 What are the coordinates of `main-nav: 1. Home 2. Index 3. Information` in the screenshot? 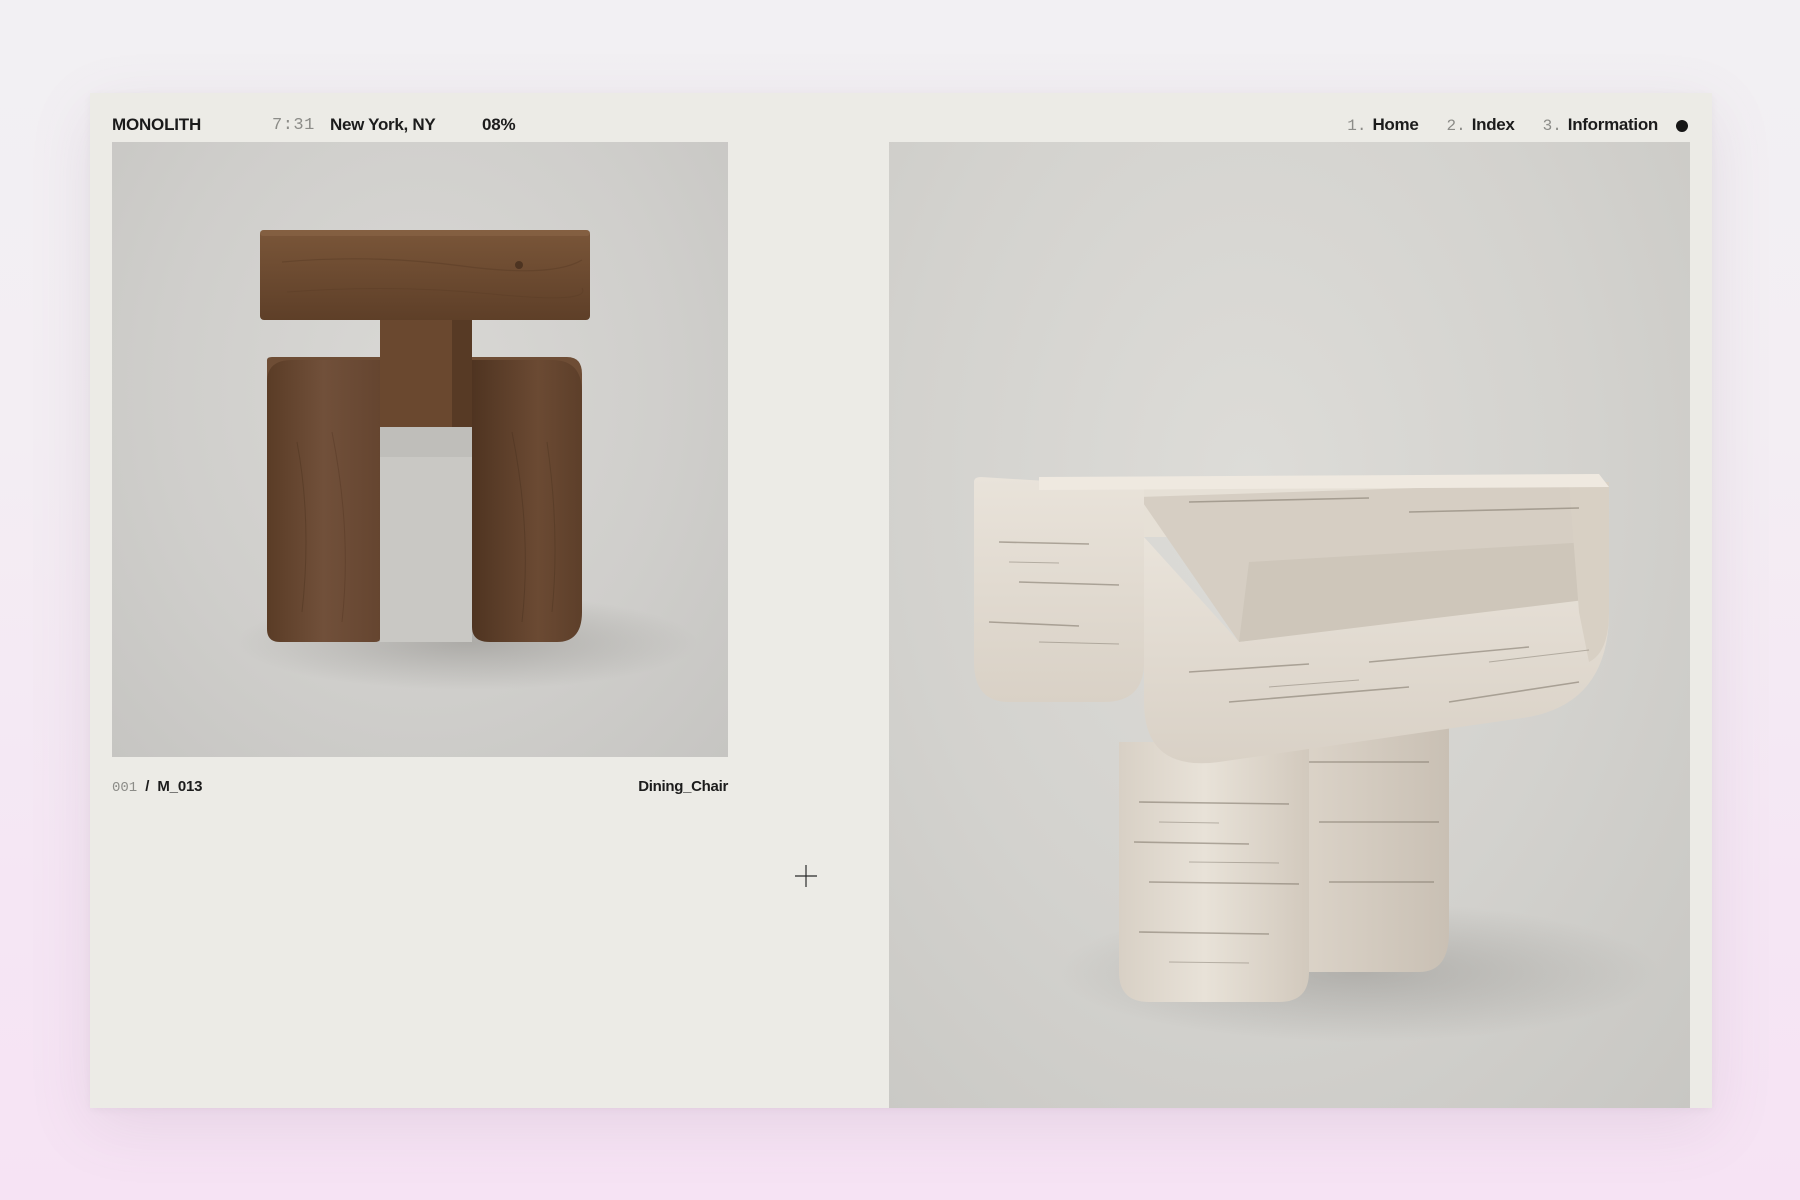 It's located at (1502, 125).